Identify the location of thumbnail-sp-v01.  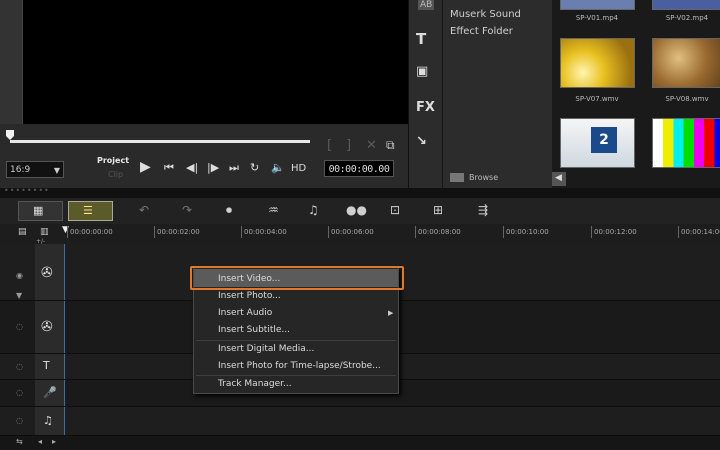
(597, 5).